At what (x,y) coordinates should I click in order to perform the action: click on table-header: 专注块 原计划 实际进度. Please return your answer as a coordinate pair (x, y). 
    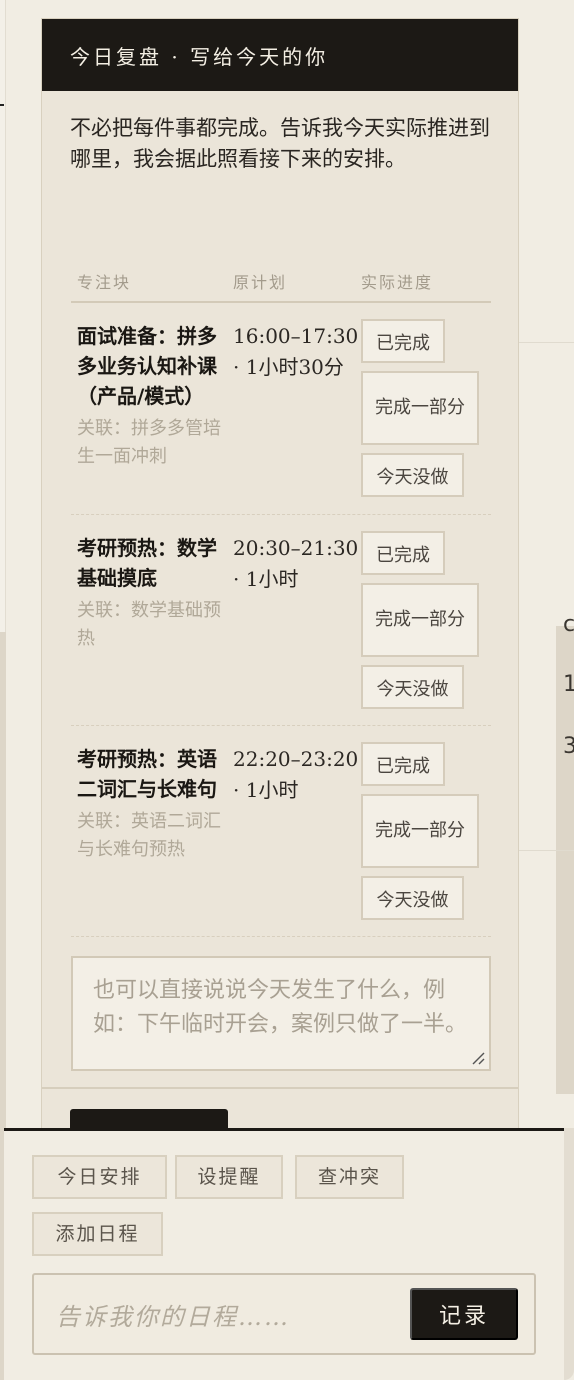
    Looking at the image, I should click on (281, 286).